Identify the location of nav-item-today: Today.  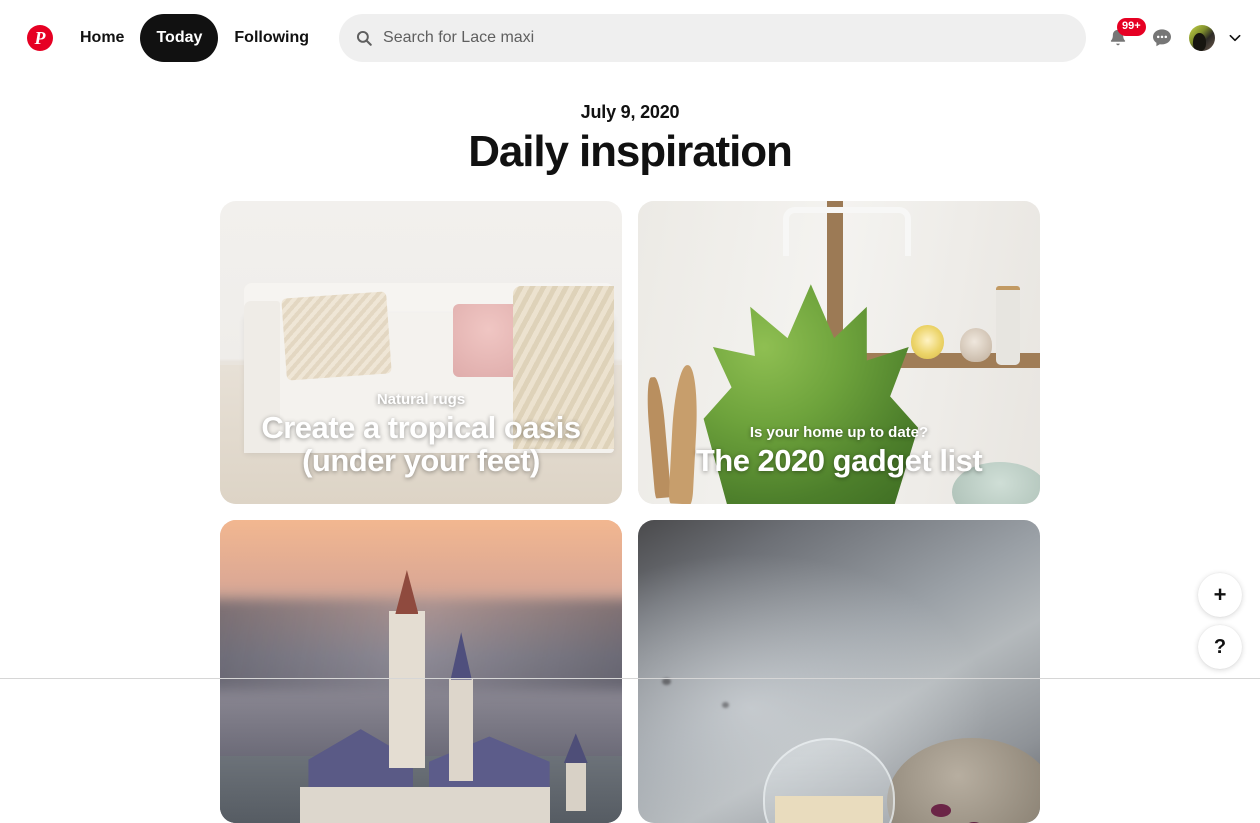
(179, 38).